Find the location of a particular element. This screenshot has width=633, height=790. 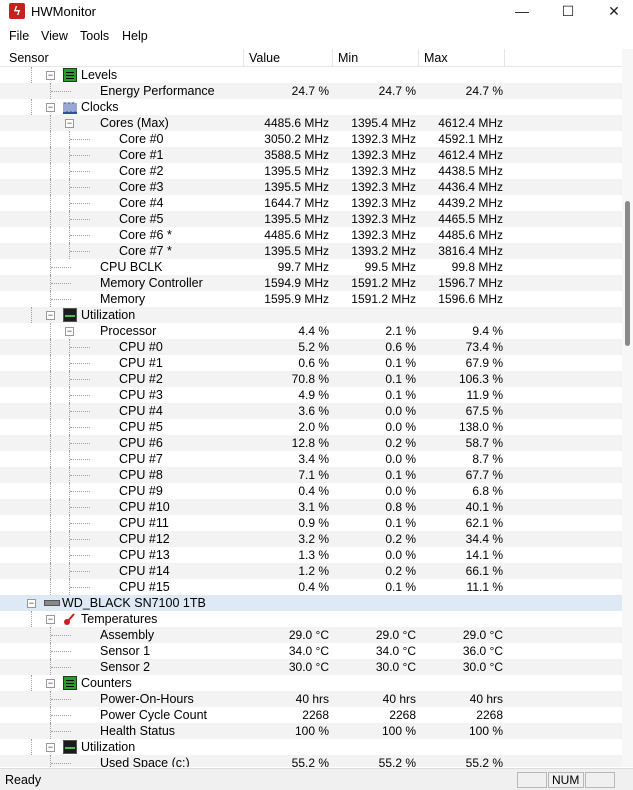

sensor-row: Core #7 * 1395.5 MHz 1393.2 MHz 3816.4 MHz is located at coordinates (311, 251).